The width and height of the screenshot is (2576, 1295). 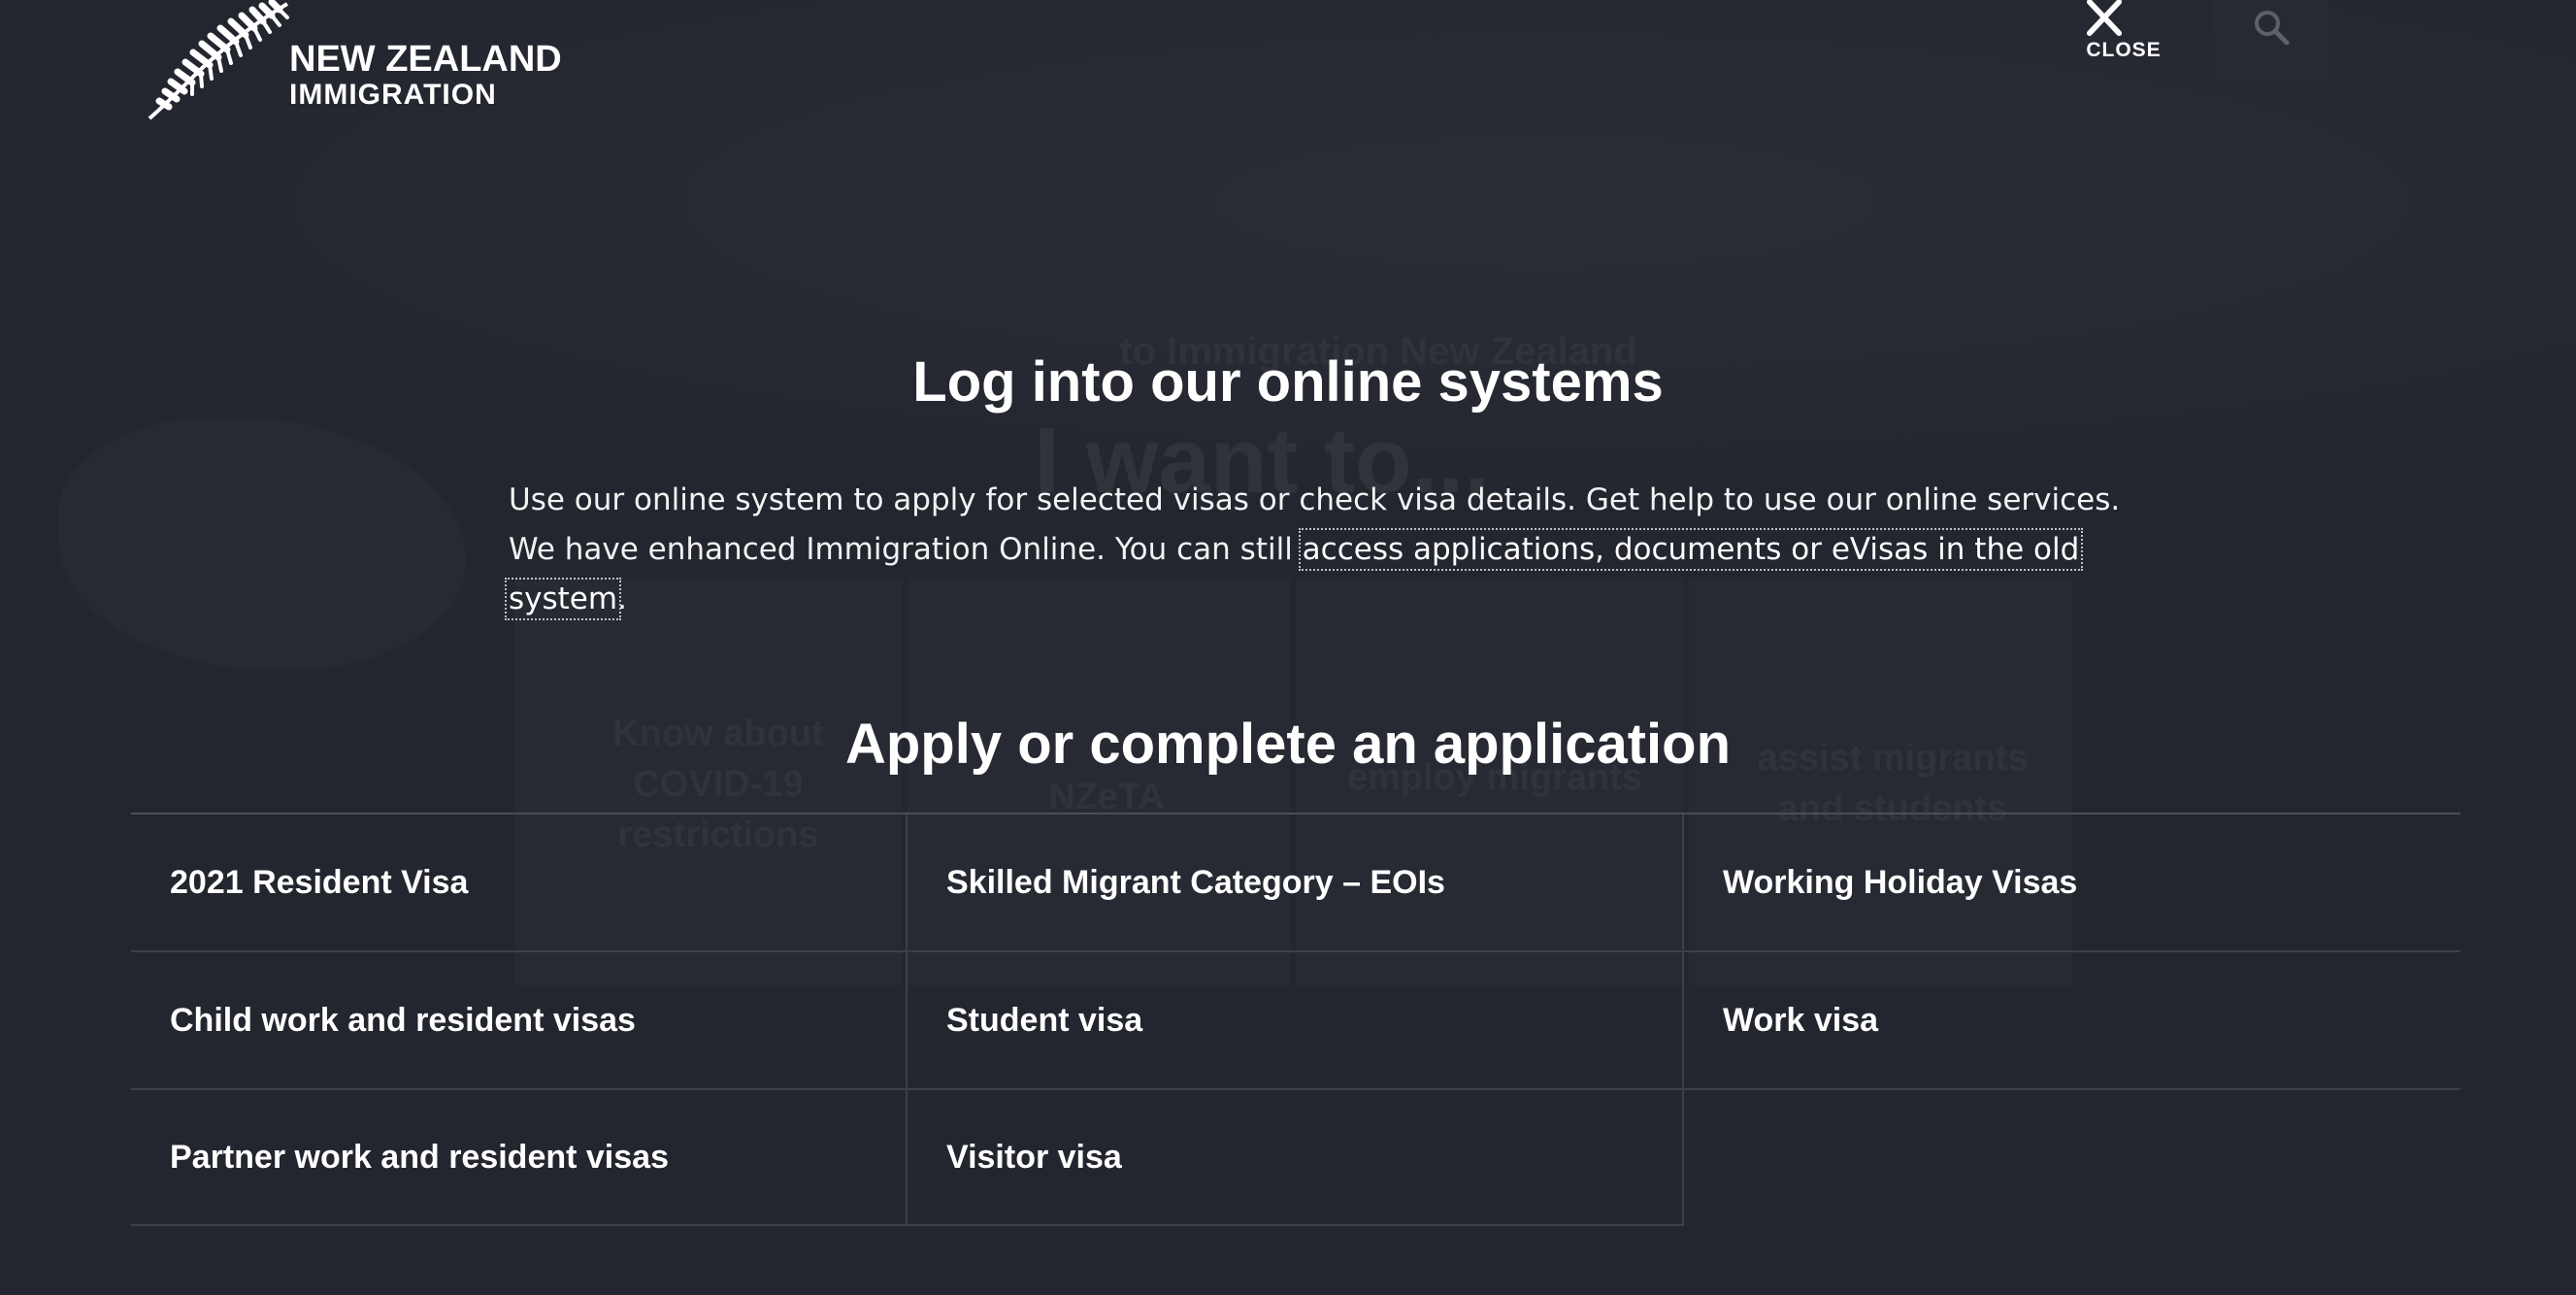 What do you see at coordinates (1288, 744) in the screenshot?
I see `apply-heading: Apply or complete an application` at bounding box center [1288, 744].